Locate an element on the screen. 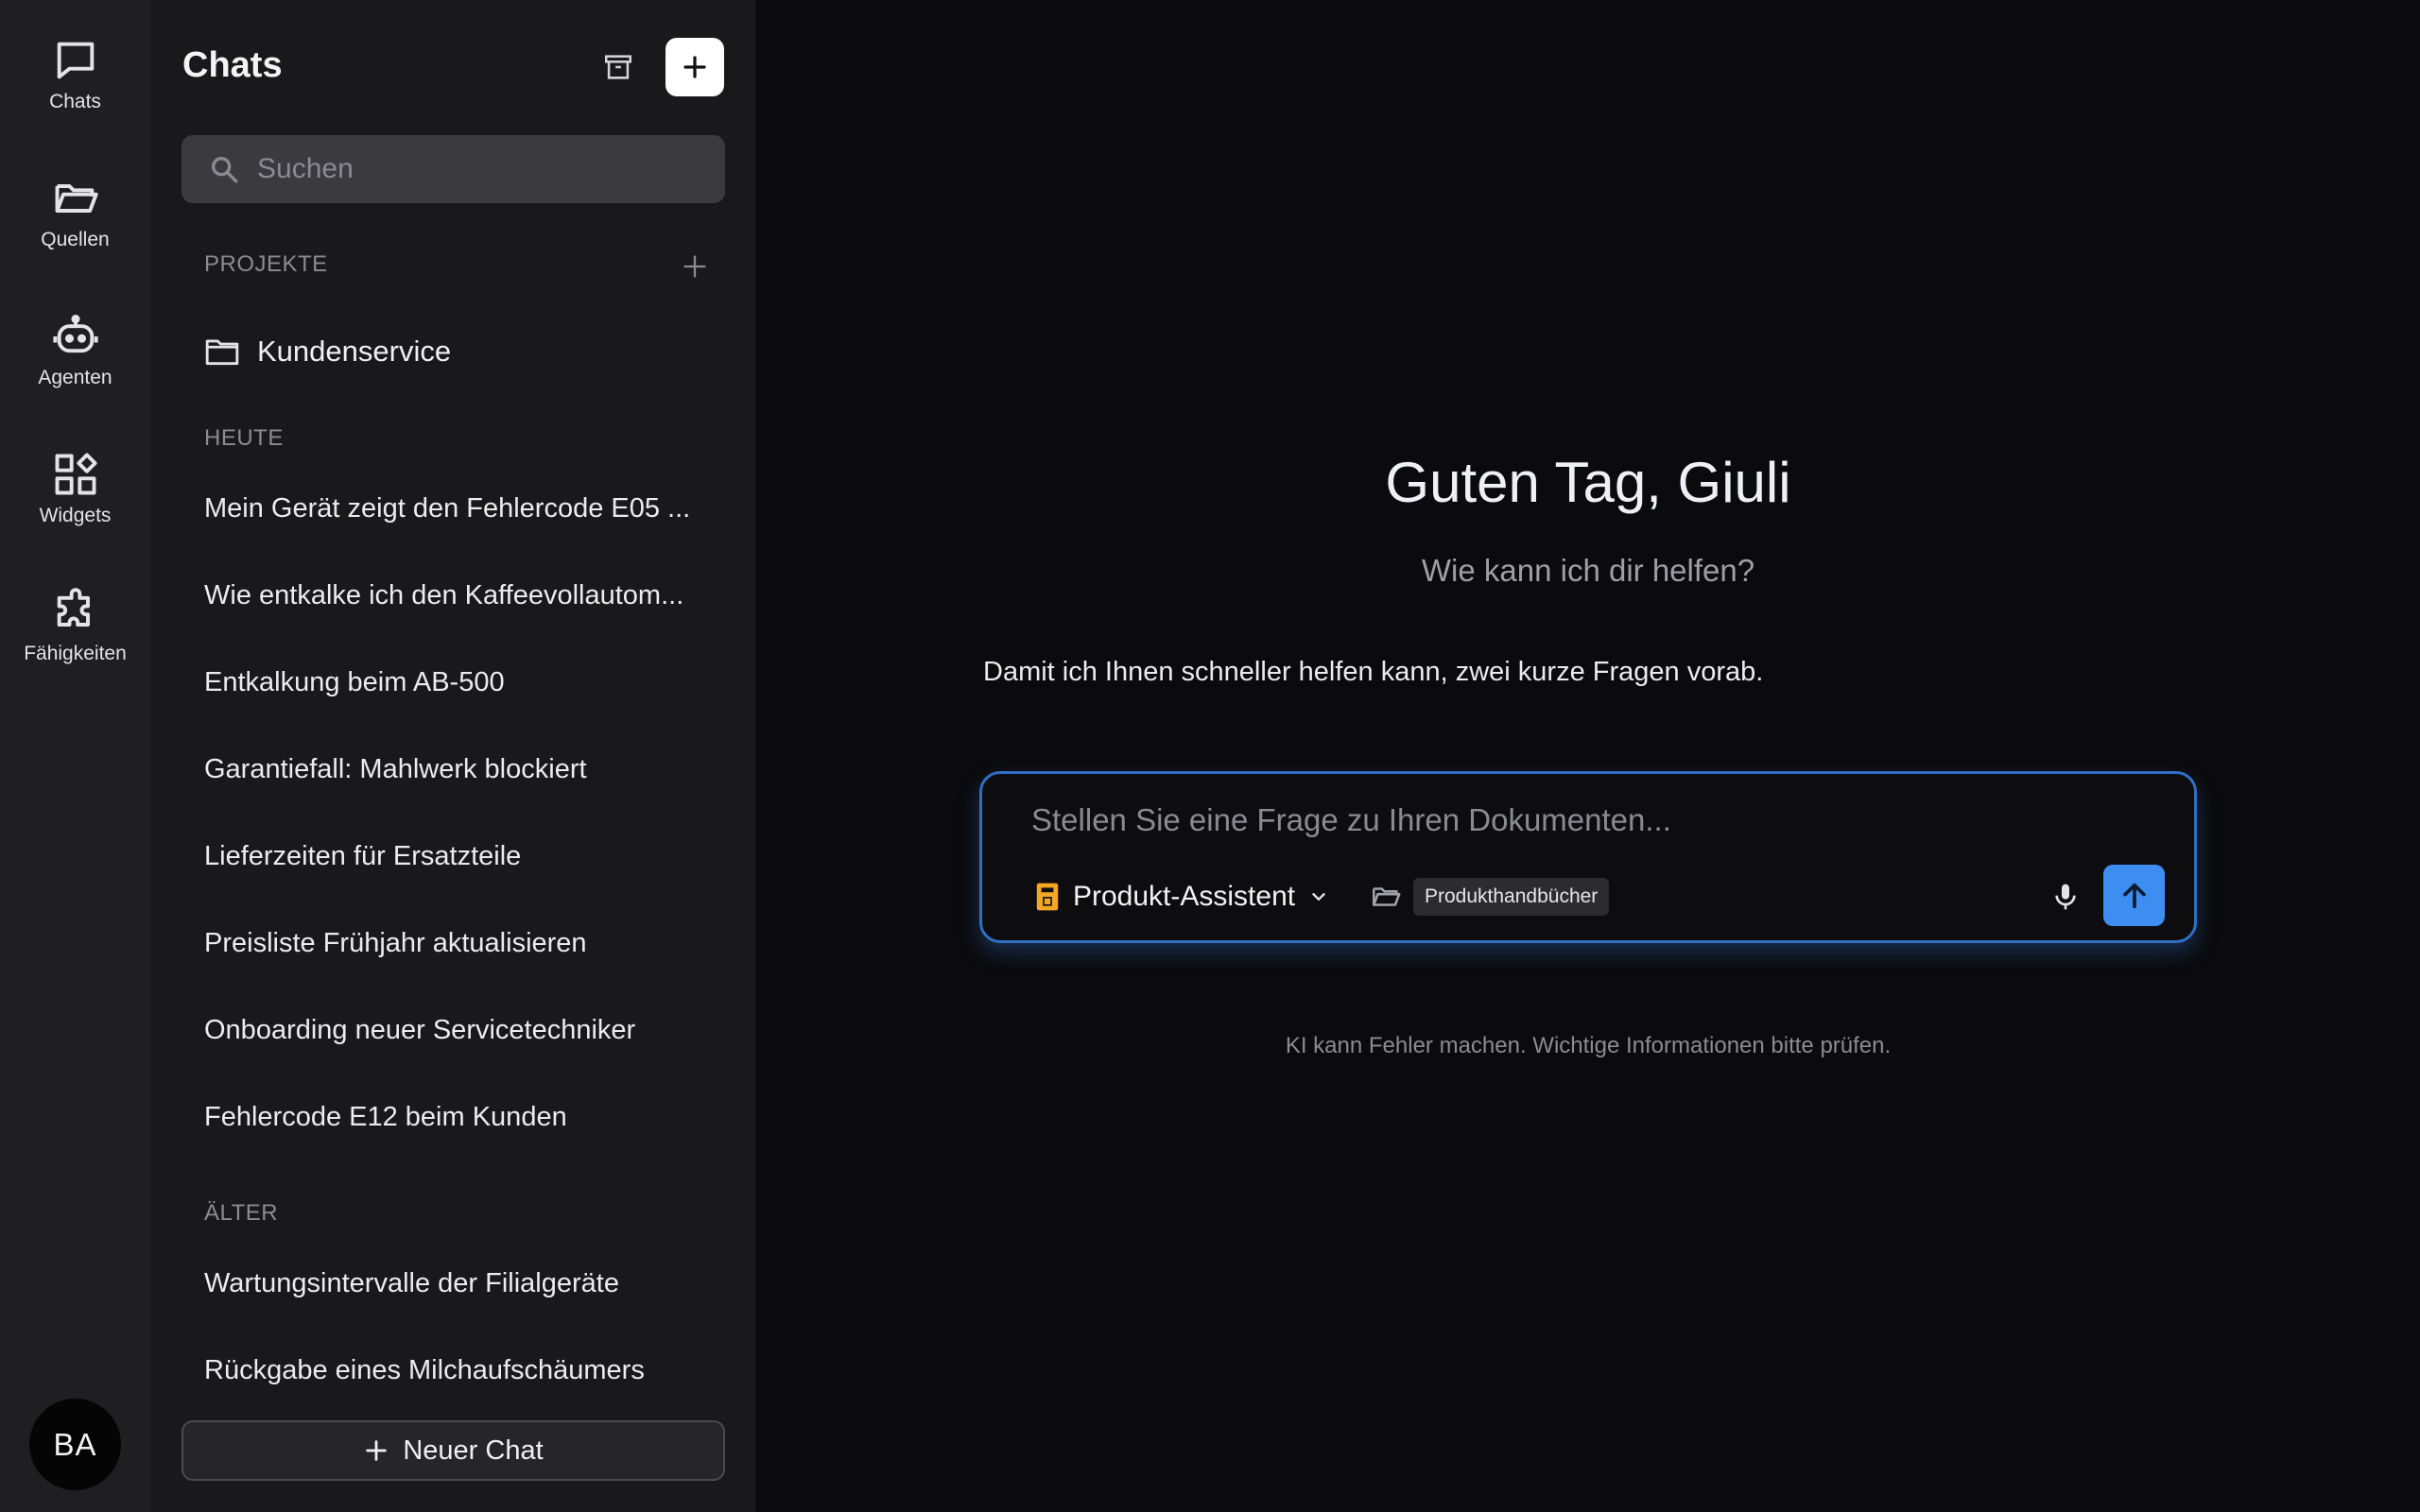 This screenshot has width=2420, height=1512. new-chat-button: Neuer Chat is located at coordinates (453, 1450).